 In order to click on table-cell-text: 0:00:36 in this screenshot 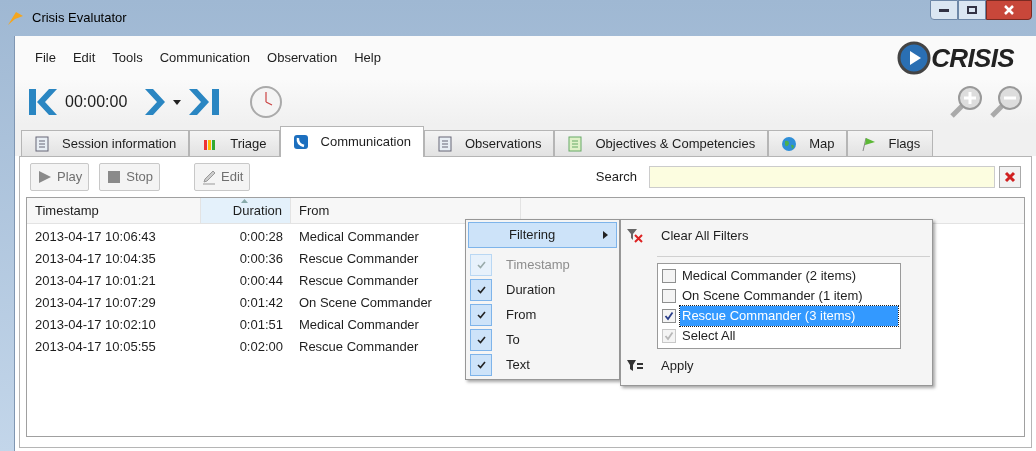, I will do `click(261, 259)`.